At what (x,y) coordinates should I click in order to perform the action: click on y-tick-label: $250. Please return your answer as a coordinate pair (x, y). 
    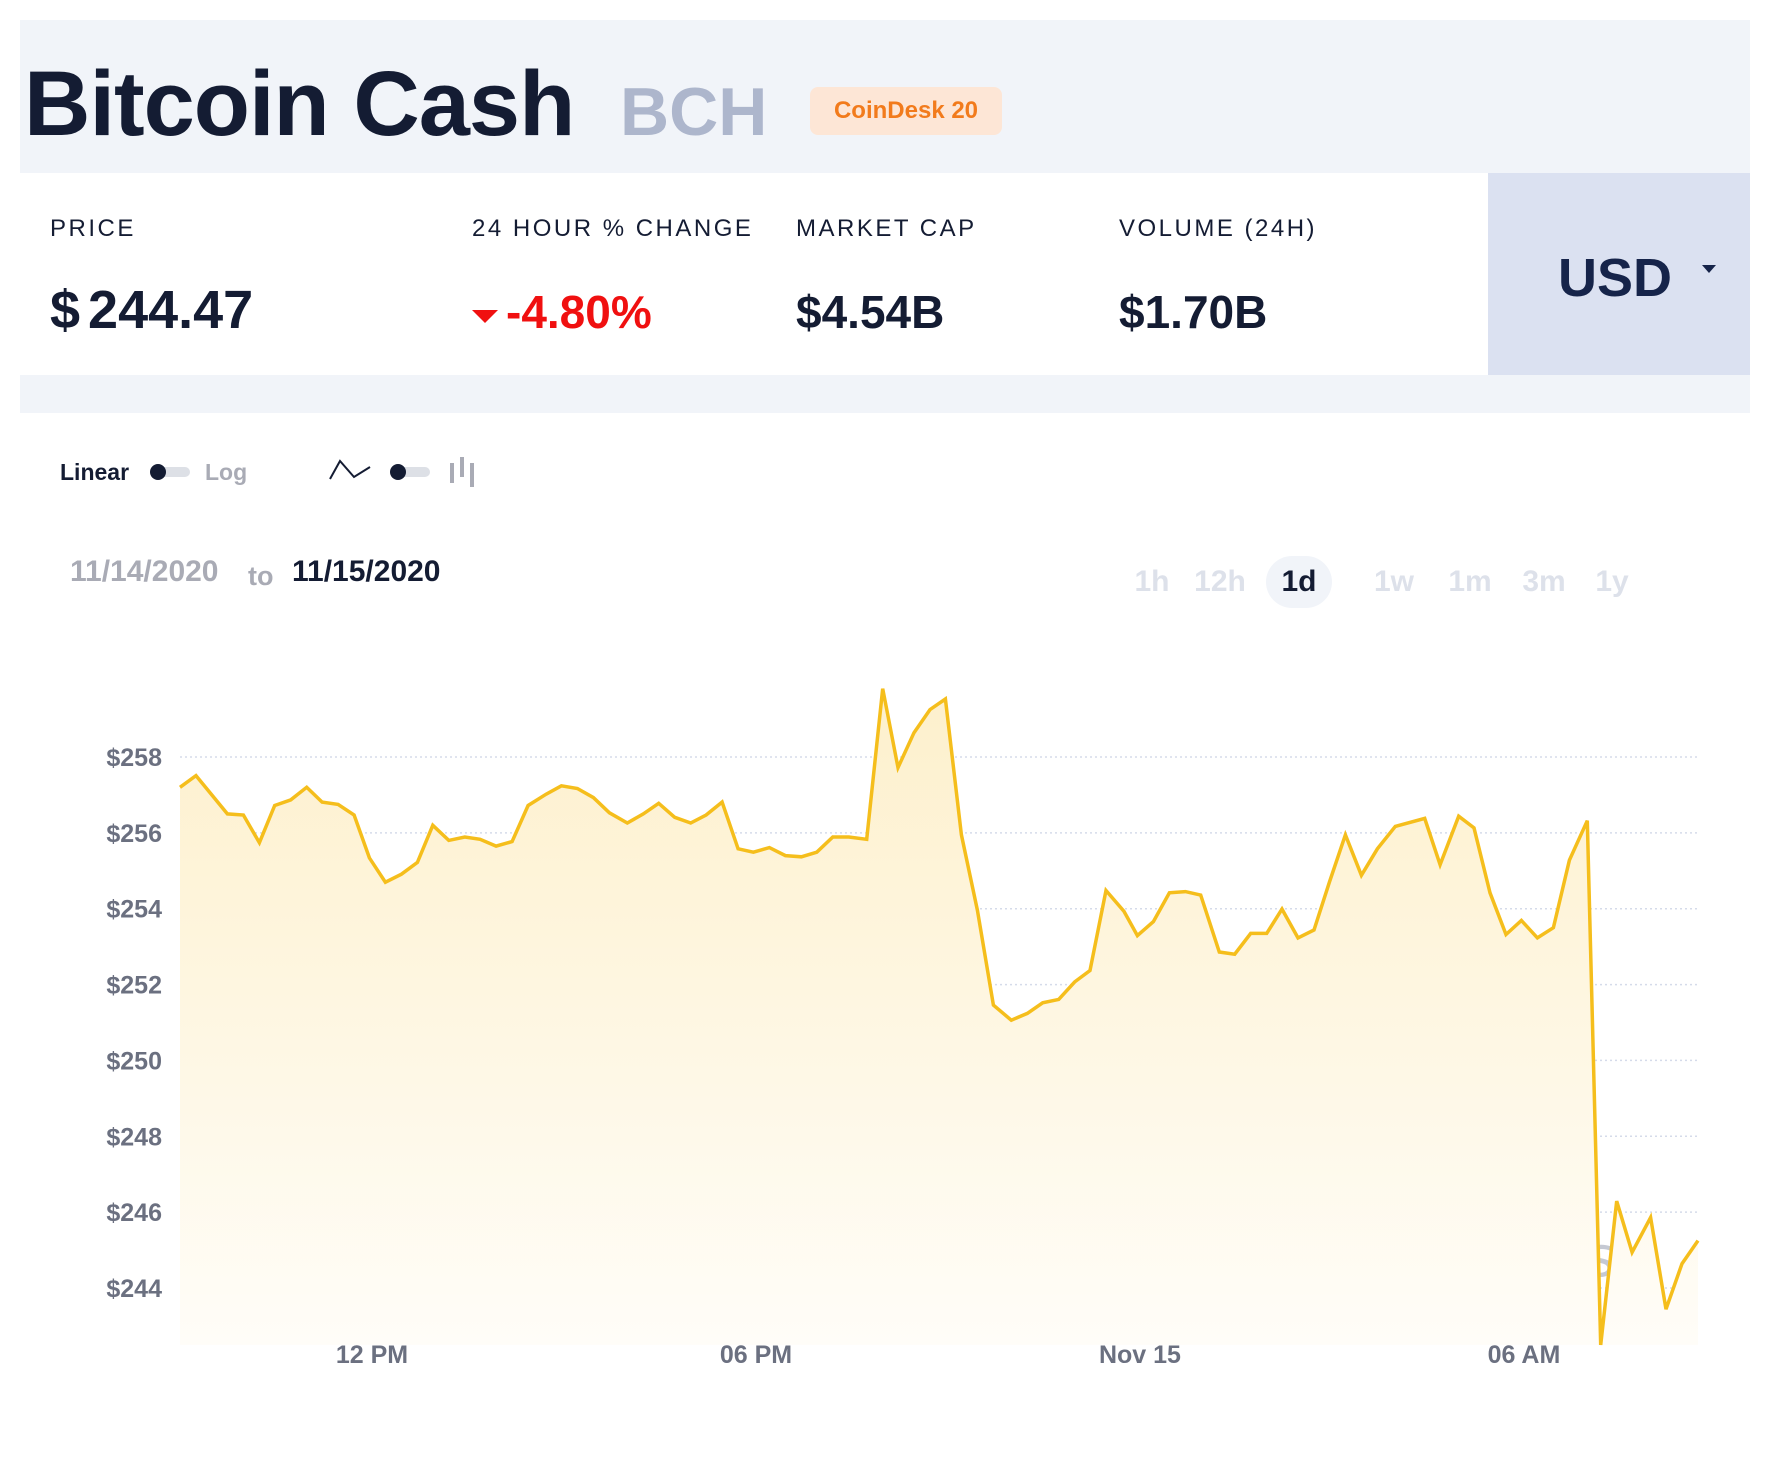
    Looking at the image, I should click on (134, 1061).